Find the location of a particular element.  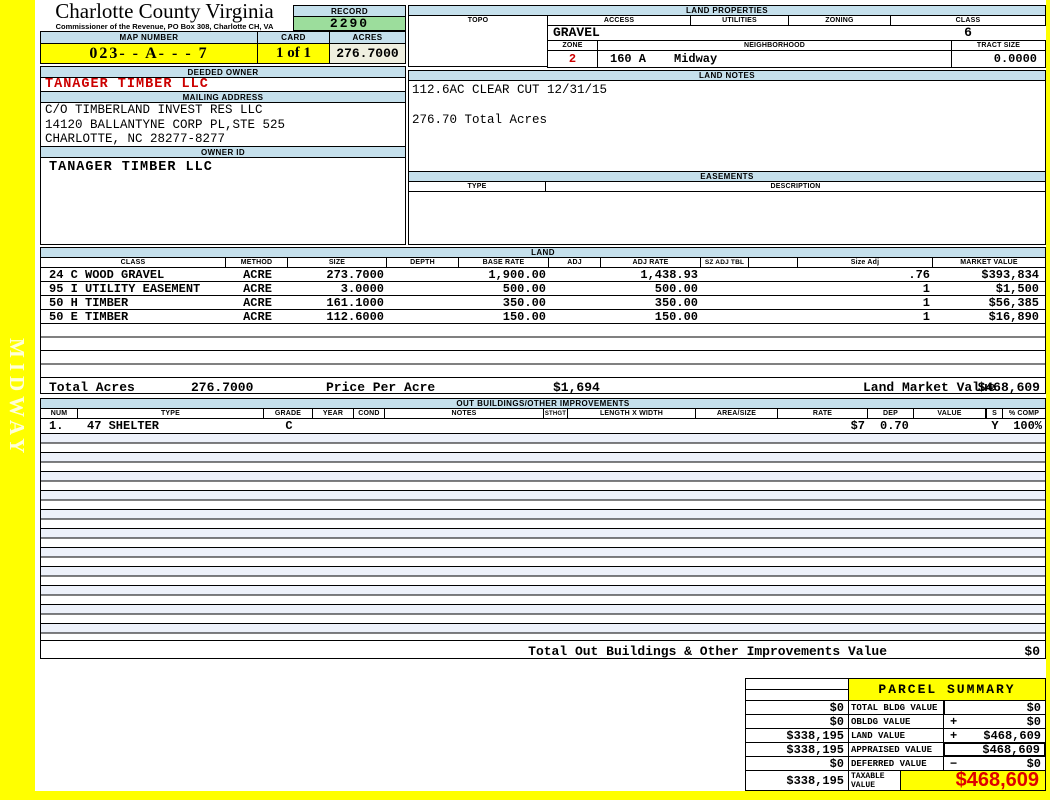

ob-dep: 0.70 is located at coordinates (894, 426).